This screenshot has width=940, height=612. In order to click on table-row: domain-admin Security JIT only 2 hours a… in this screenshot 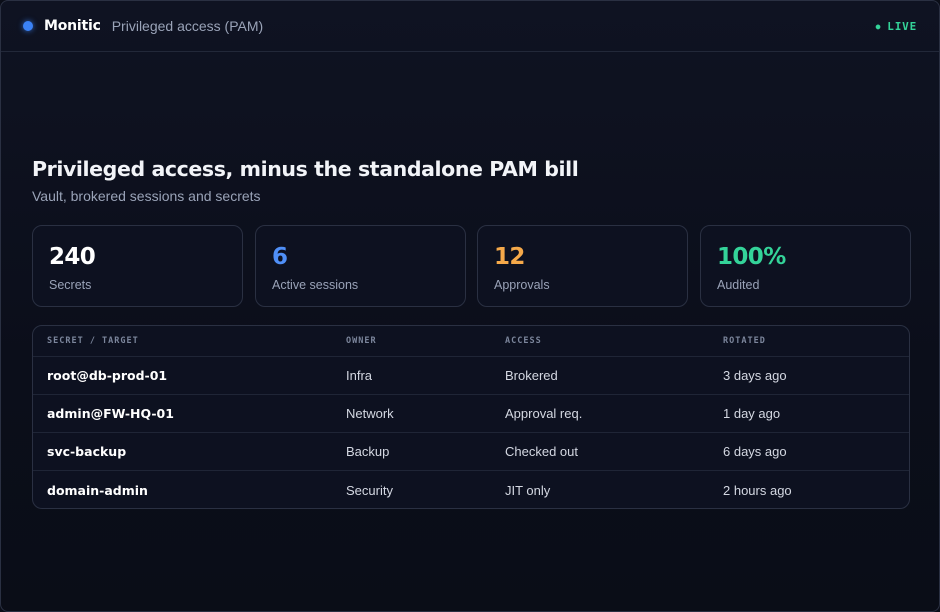, I will do `click(471, 489)`.